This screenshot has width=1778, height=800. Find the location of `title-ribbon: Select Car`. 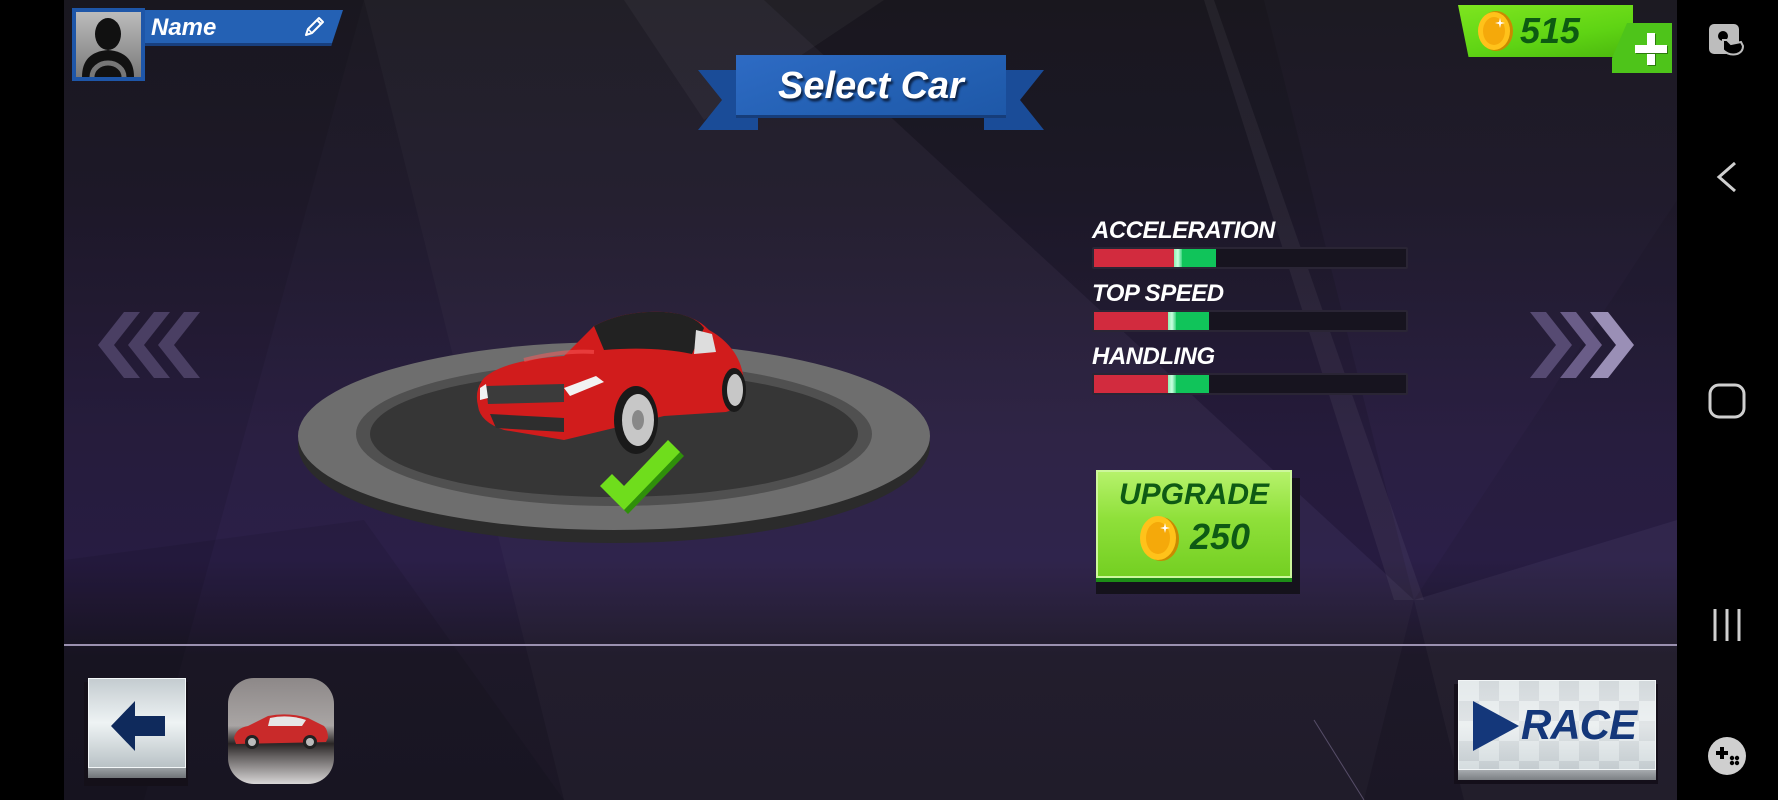

title-ribbon: Select Car is located at coordinates (871, 95).